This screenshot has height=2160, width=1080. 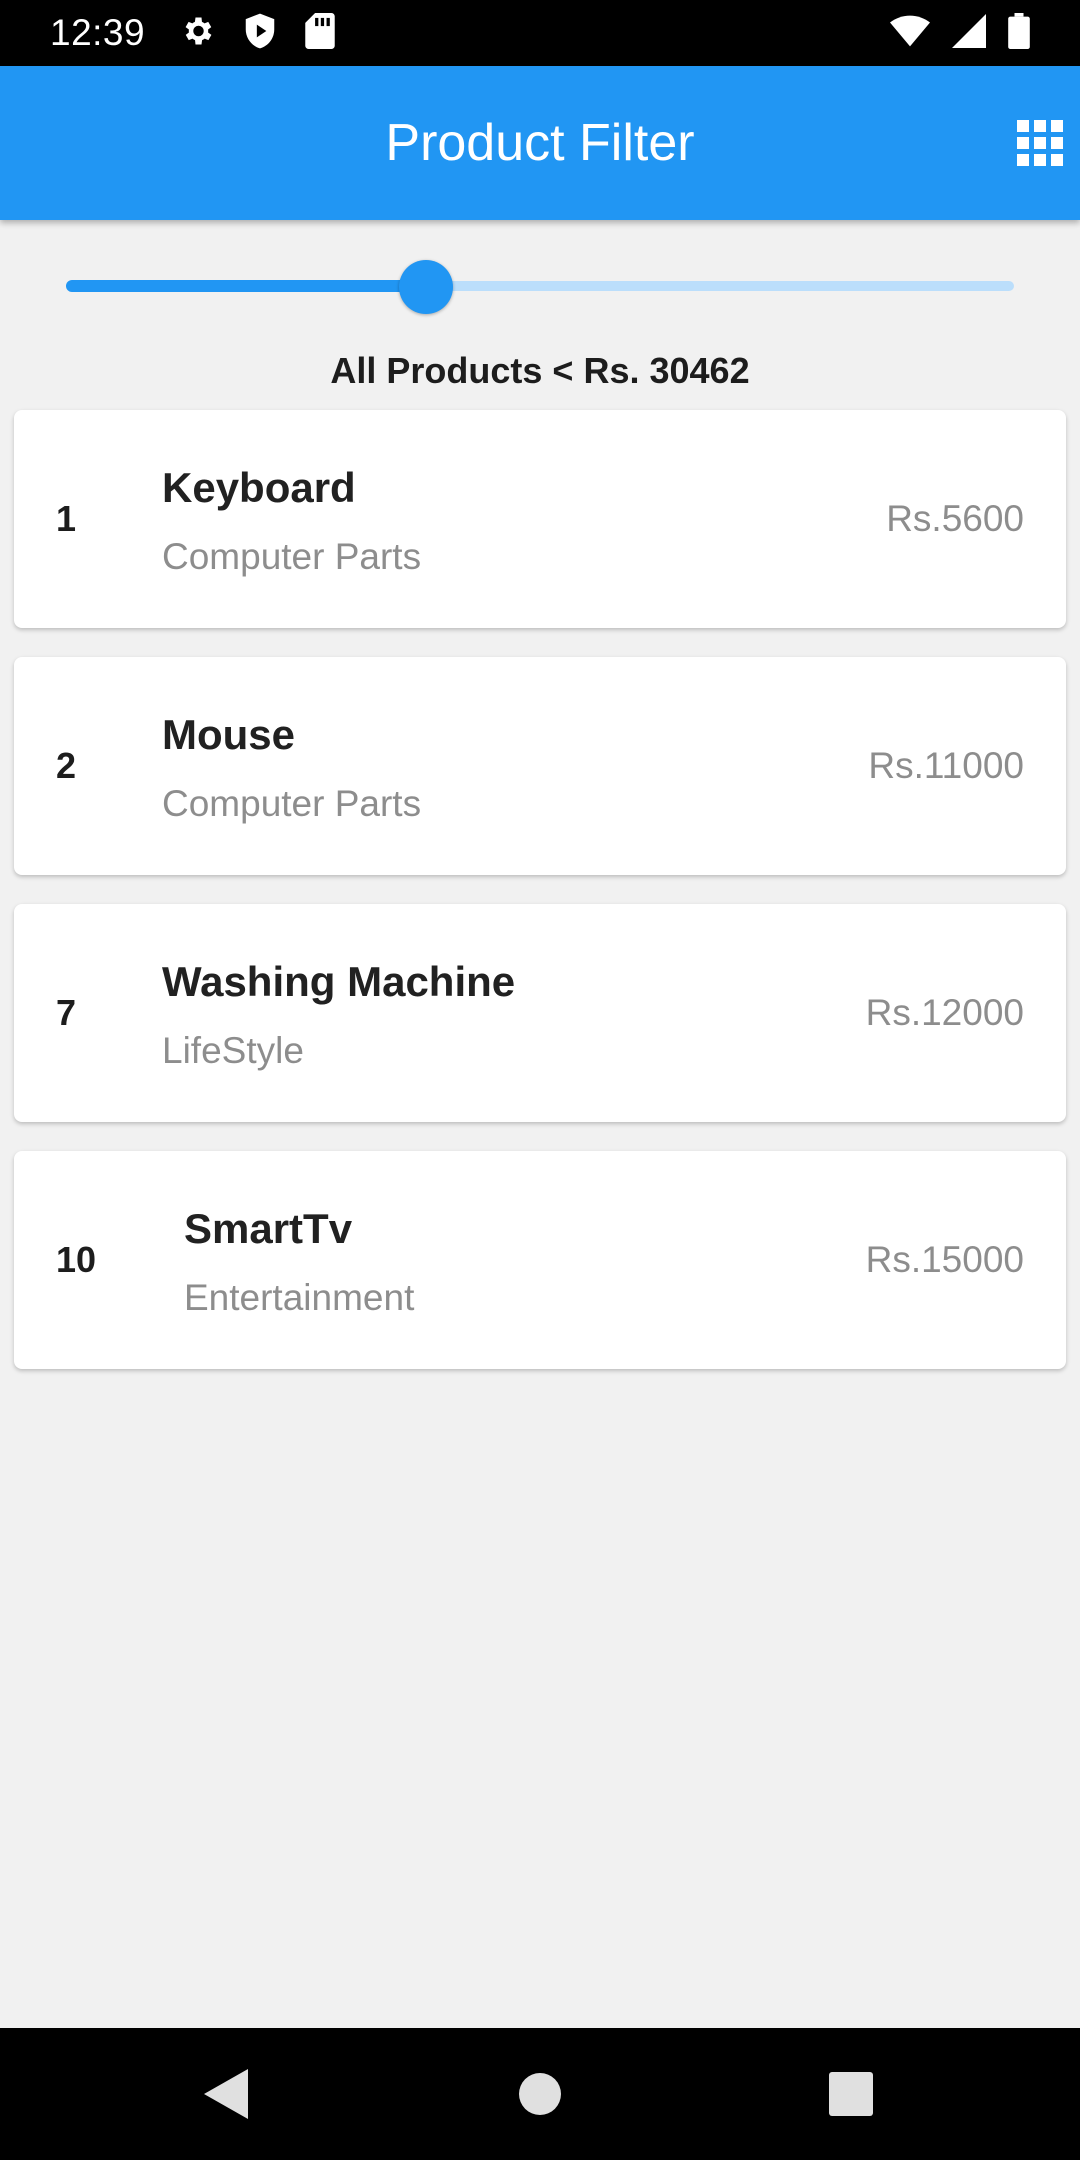 I want to click on recents-button, so click(x=851, y=2094).